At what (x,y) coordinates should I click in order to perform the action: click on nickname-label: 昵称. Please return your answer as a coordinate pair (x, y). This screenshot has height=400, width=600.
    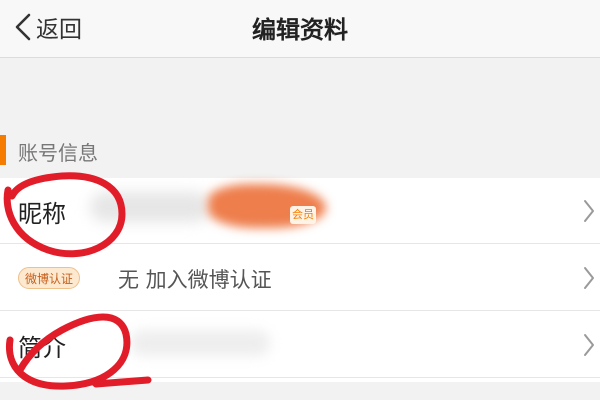
    Looking at the image, I should click on (42, 214).